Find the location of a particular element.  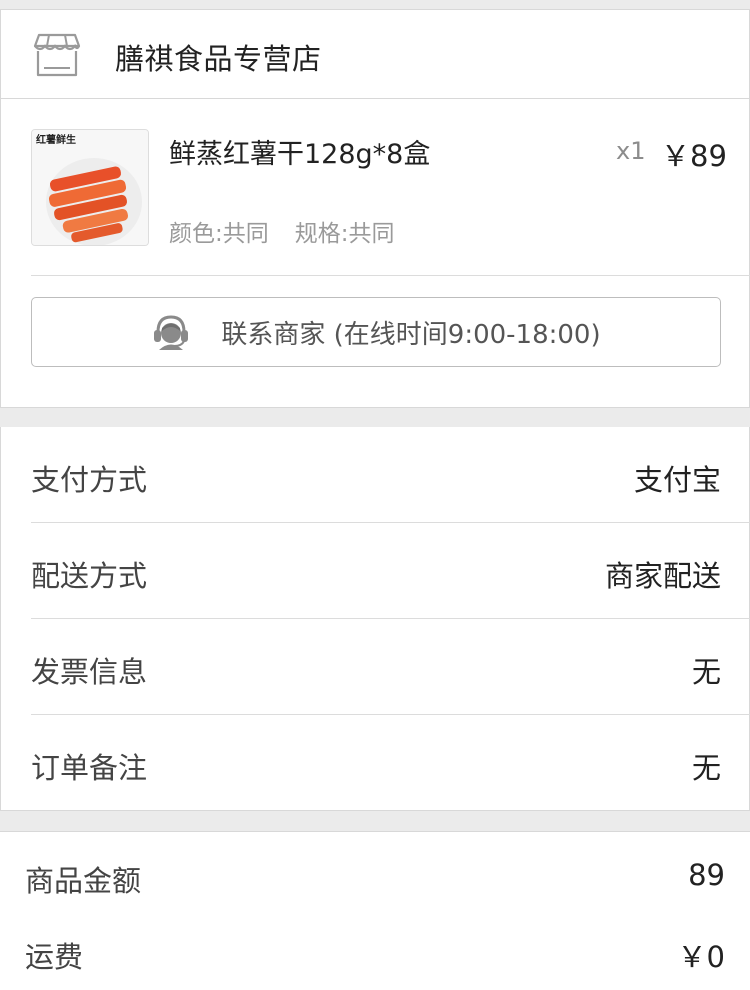

delivery-method-row: 配送方式 商家配送 is located at coordinates (375, 571).